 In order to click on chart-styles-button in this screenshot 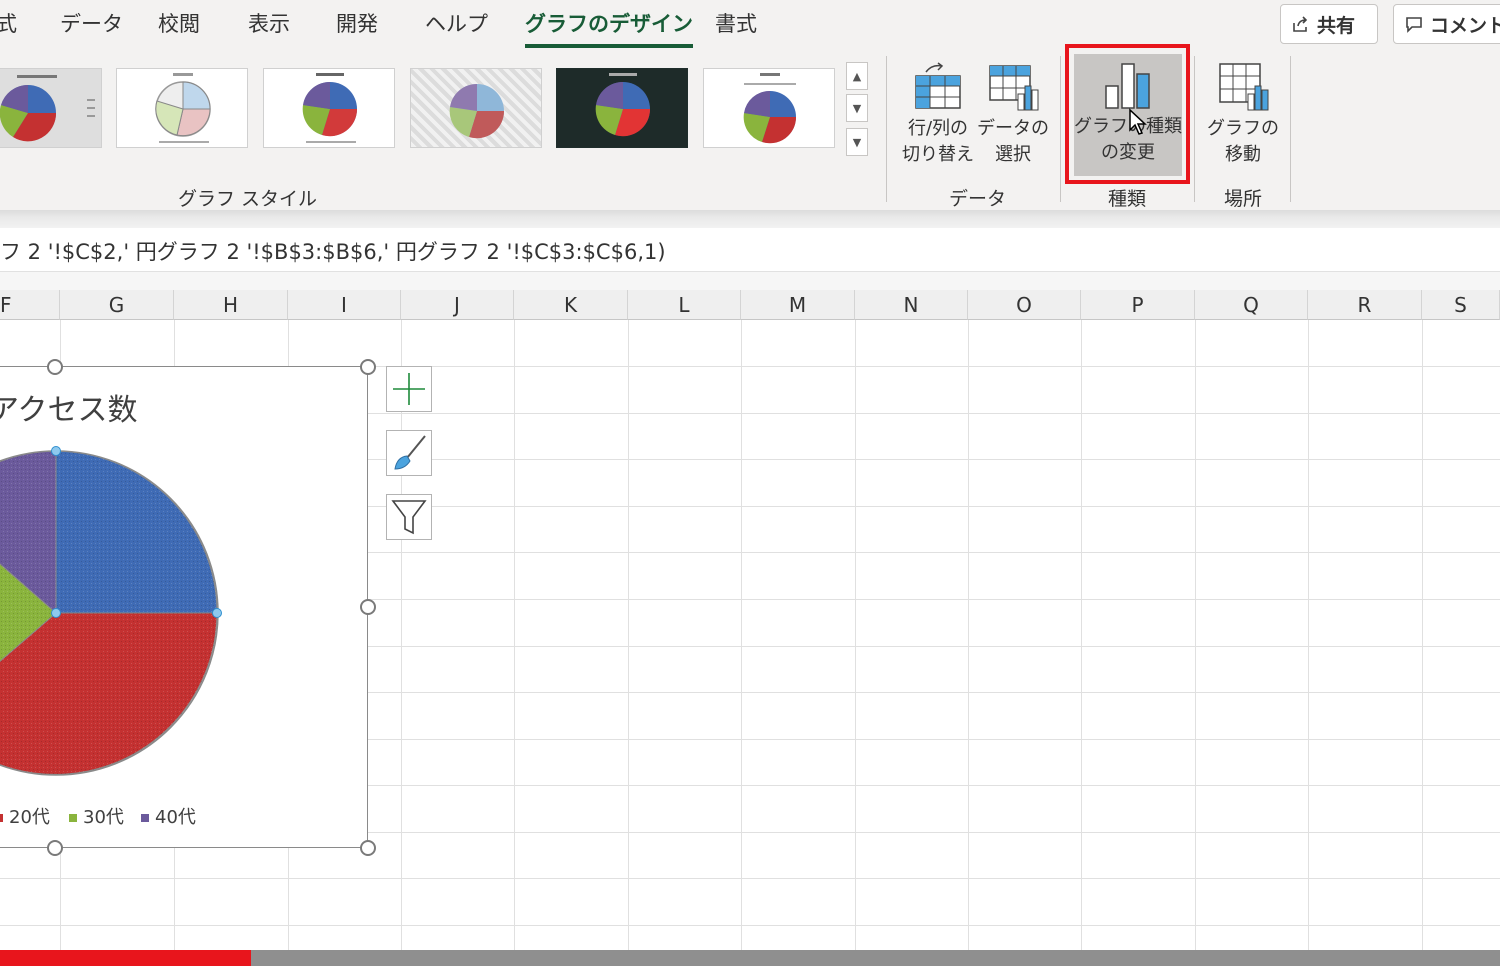, I will do `click(409, 453)`.